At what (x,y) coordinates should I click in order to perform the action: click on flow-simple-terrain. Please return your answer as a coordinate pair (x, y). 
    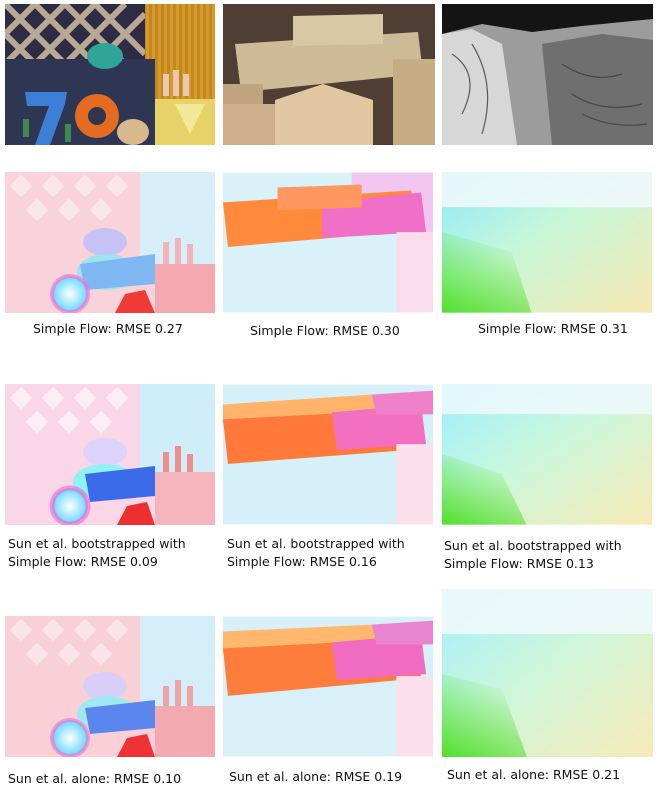
    Looking at the image, I should click on (547, 242).